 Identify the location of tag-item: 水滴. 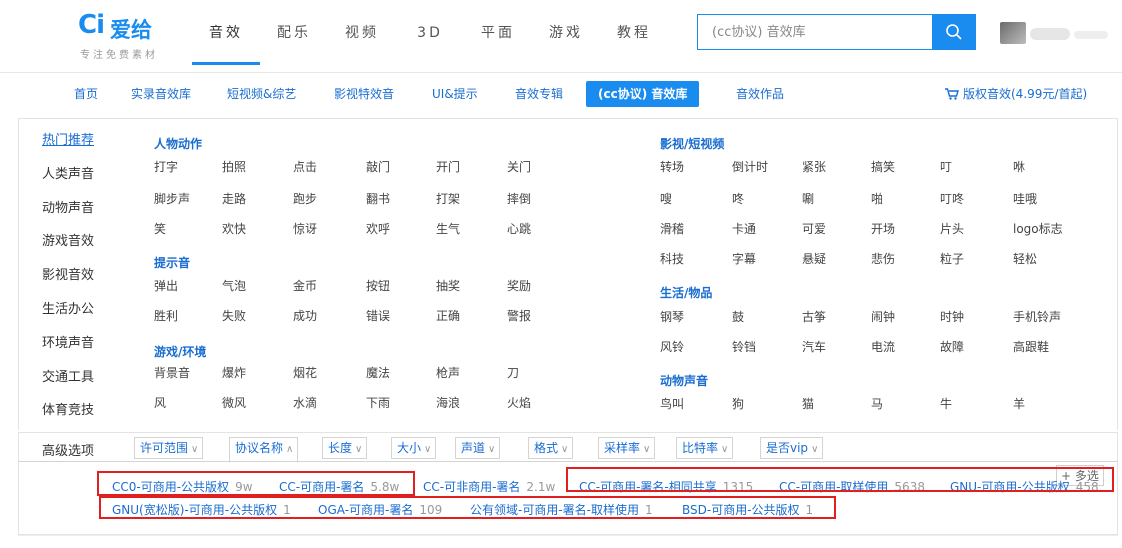
(305, 402).